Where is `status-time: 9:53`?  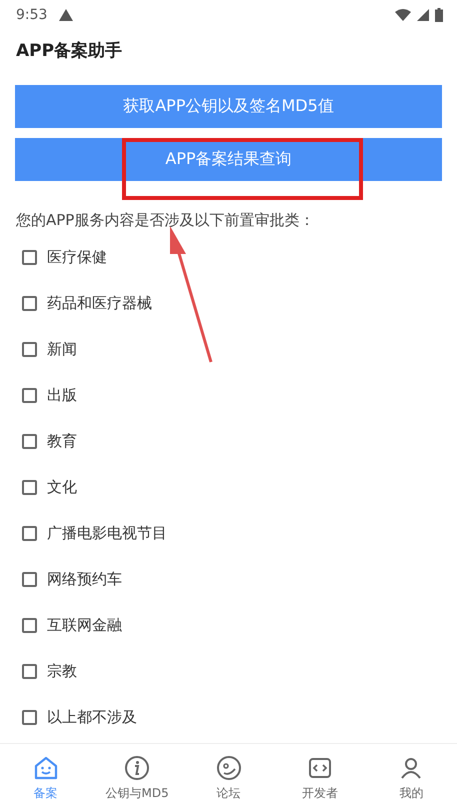
status-time: 9:53 is located at coordinates (32, 15).